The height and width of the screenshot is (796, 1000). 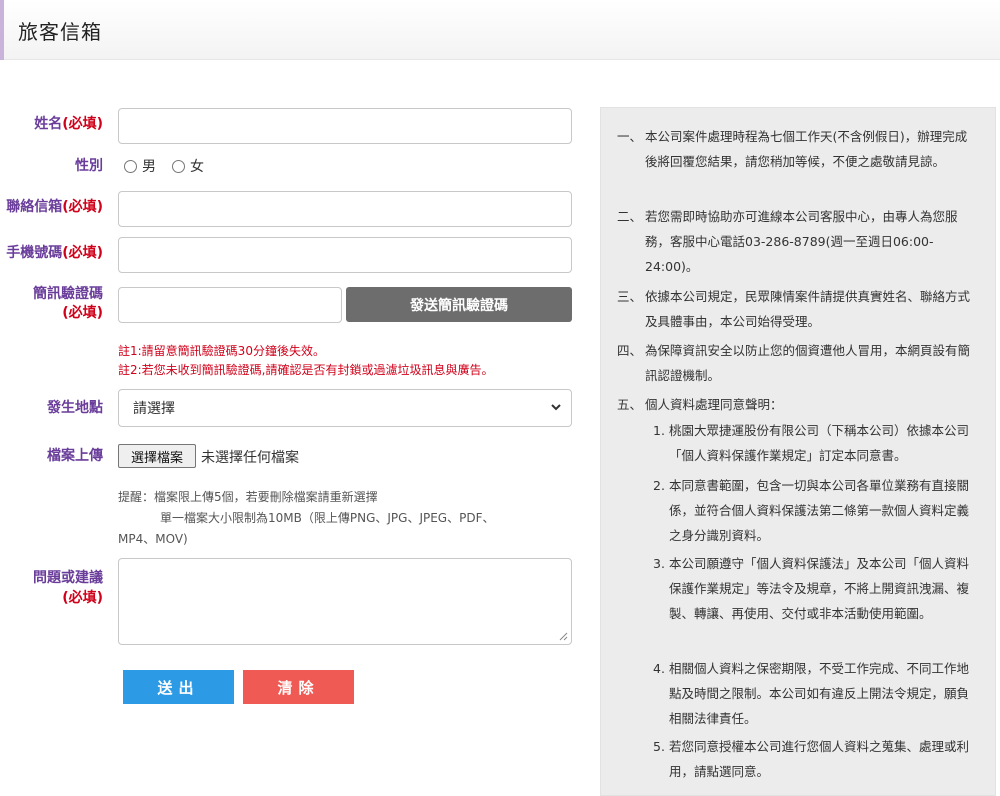 What do you see at coordinates (250, 458) in the screenshot?
I see `file-status-text: 未選擇任何檔案` at bounding box center [250, 458].